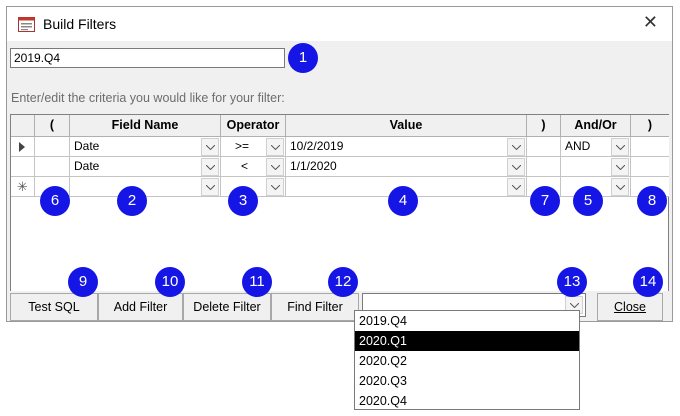 The image size is (680, 416). Describe the element at coordinates (55, 201) in the screenshot. I see `callout-6: 6` at that location.